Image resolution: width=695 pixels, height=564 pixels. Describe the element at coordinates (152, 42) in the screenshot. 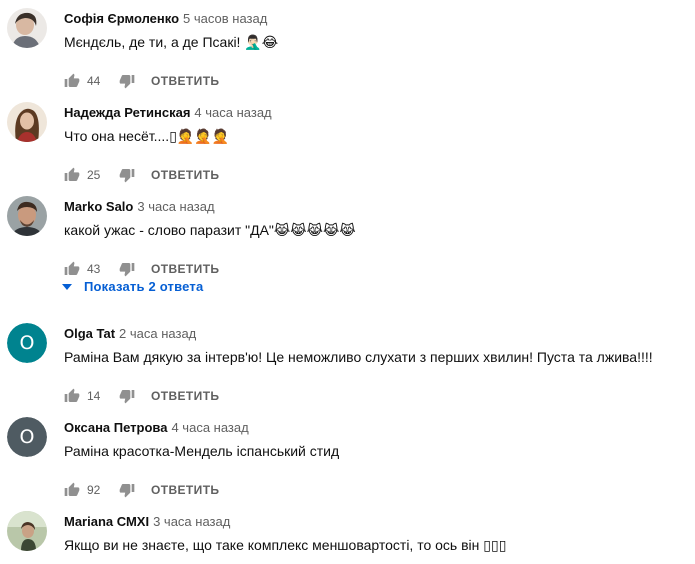

I see `comment-text-content: Мєндєль, де ти, а де Псакі!` at that location.